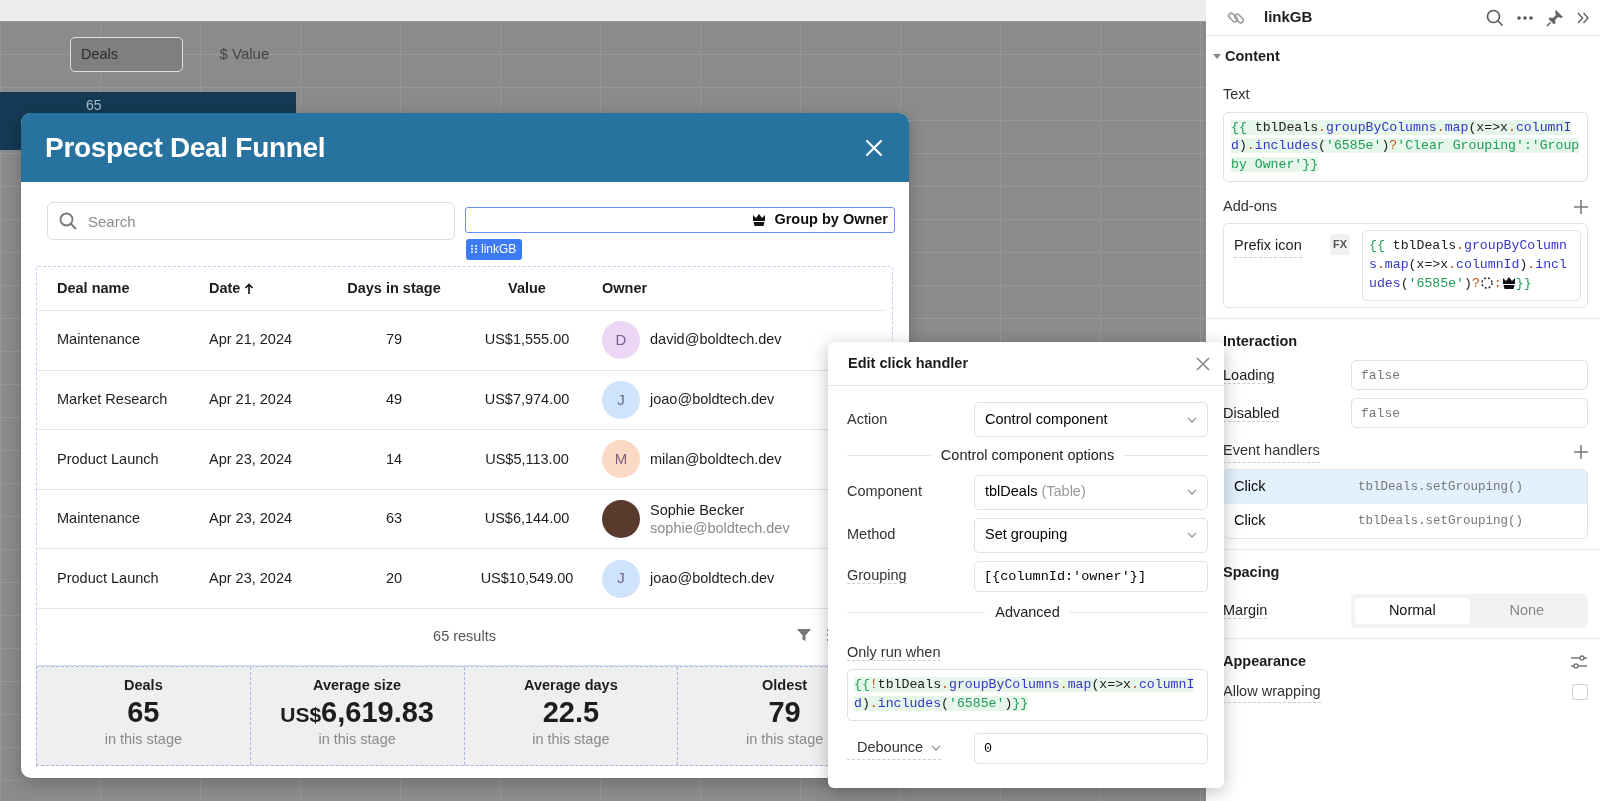 The height and width of the screenshot is (801, 1600). Describe the element at coordinates (1271, 452) in the screenshot. I see `field-label: Event handlers` at that location.